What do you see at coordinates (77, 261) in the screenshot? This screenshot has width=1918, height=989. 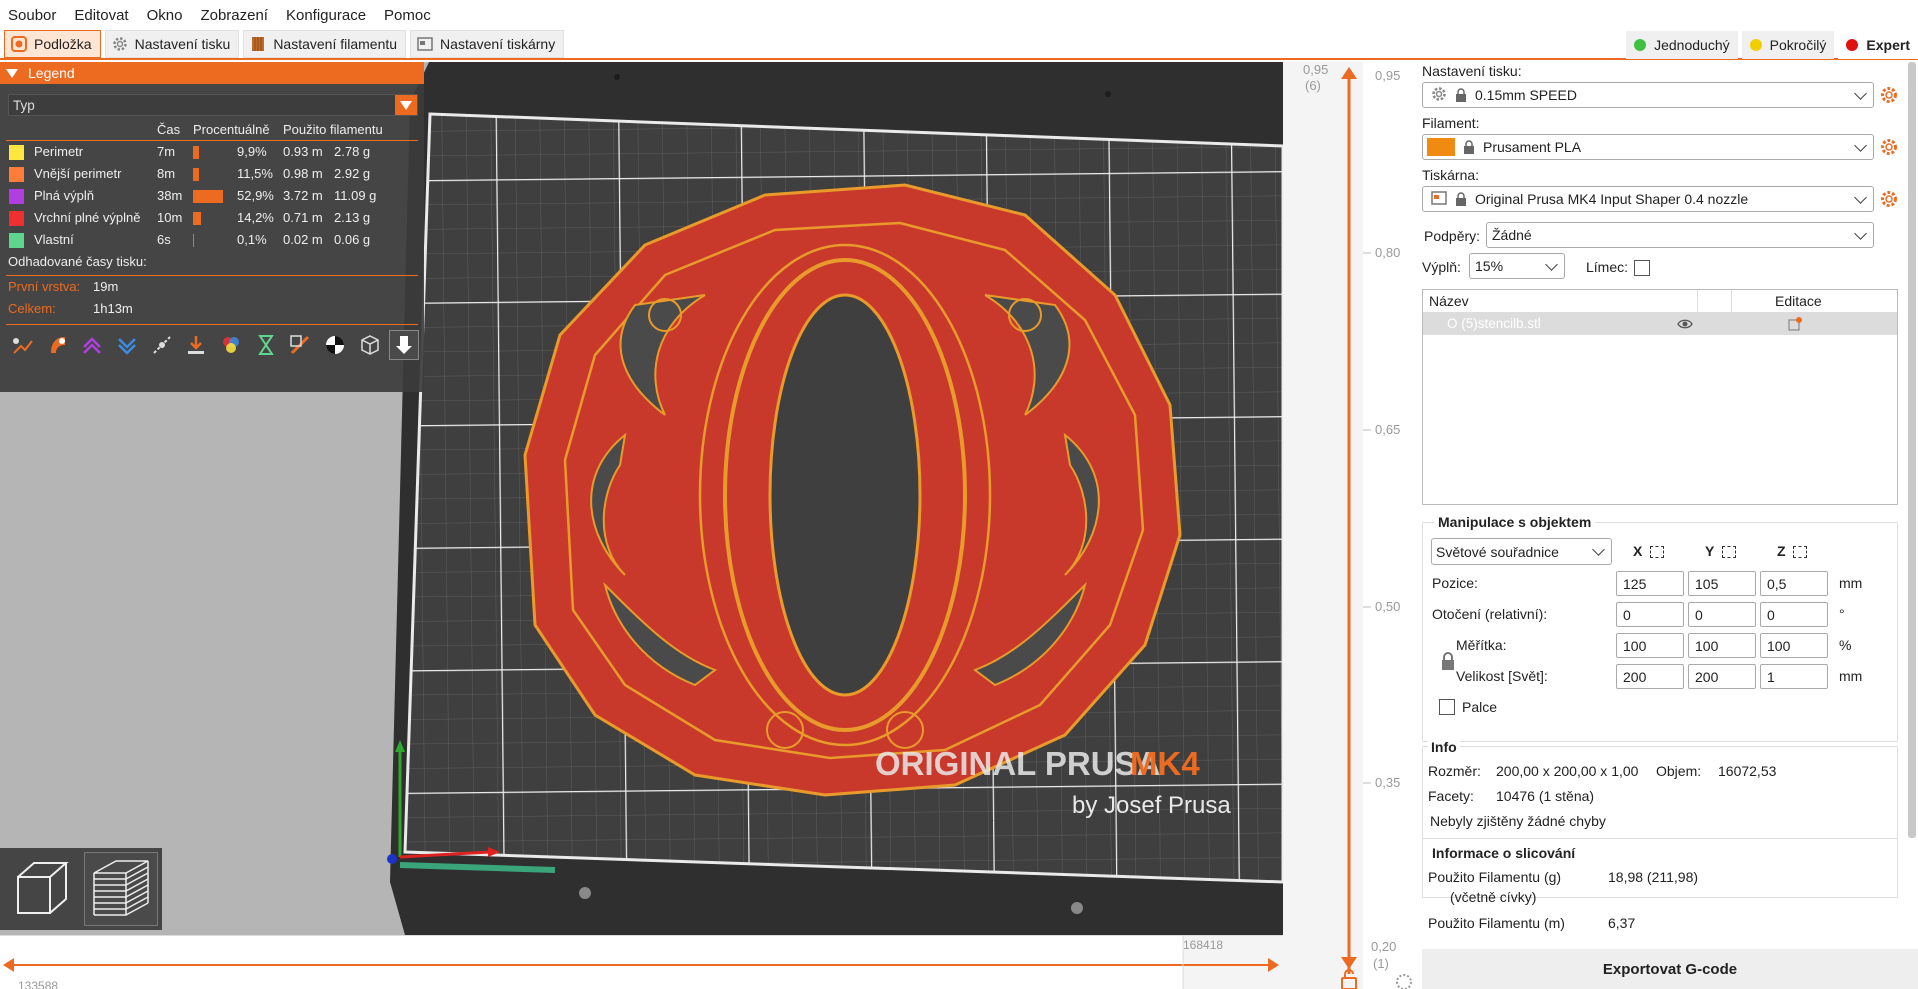 I see `estimates-title: Odhadované časy tisku:` at bounding box center [77, 261].